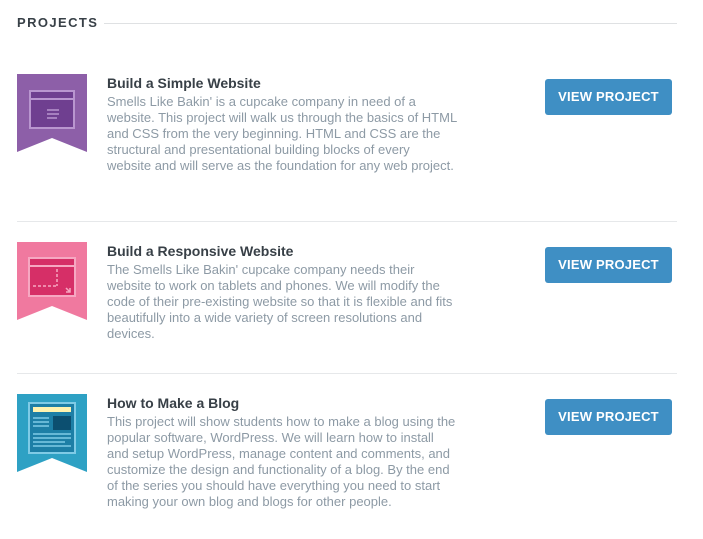 The width and height of the screenshot is (703, 539). Describe the element at coordinates (52, 433) in the screenshot. I see `blog-badge-icon` at that location.